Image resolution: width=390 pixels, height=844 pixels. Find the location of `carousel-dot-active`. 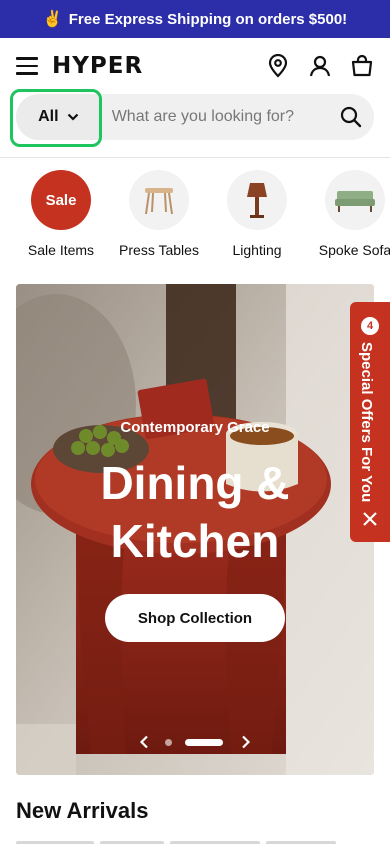

carousel-dot-active is located at coordinates (204, 742).